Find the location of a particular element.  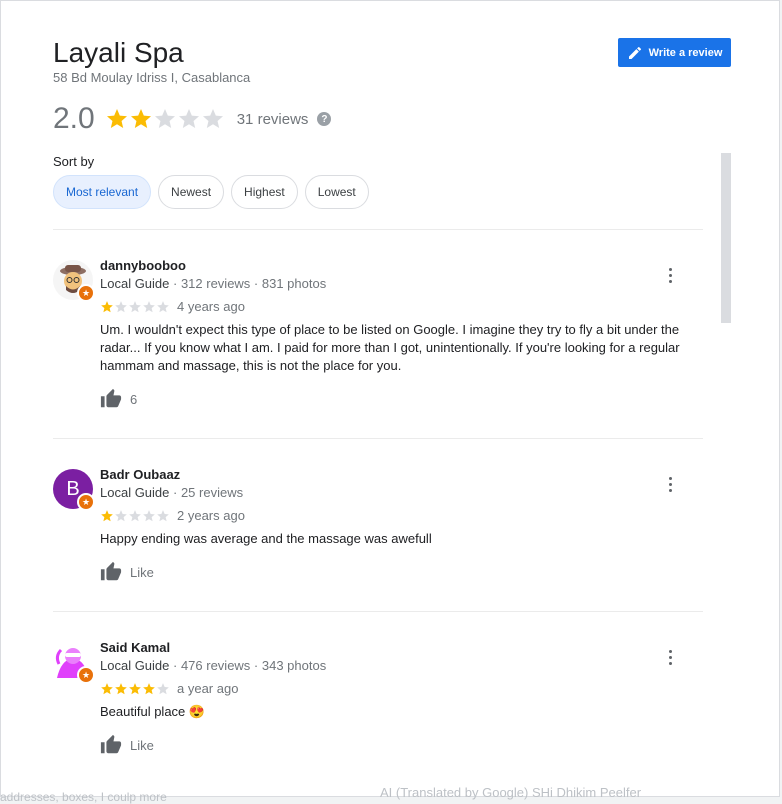

review-text: Beautiful place 😍 is located at coordinates (153, 711).